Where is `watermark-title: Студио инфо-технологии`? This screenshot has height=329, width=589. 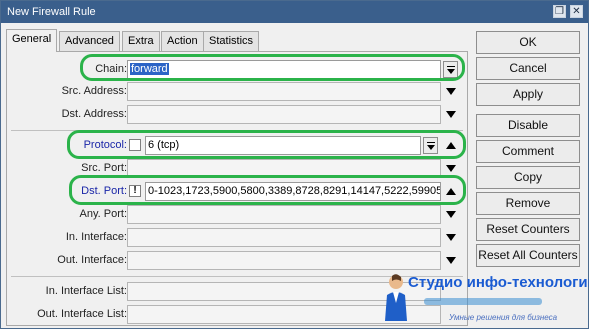
watermark-title: Студио инфо-технологии is located at coordinates (498, 282).